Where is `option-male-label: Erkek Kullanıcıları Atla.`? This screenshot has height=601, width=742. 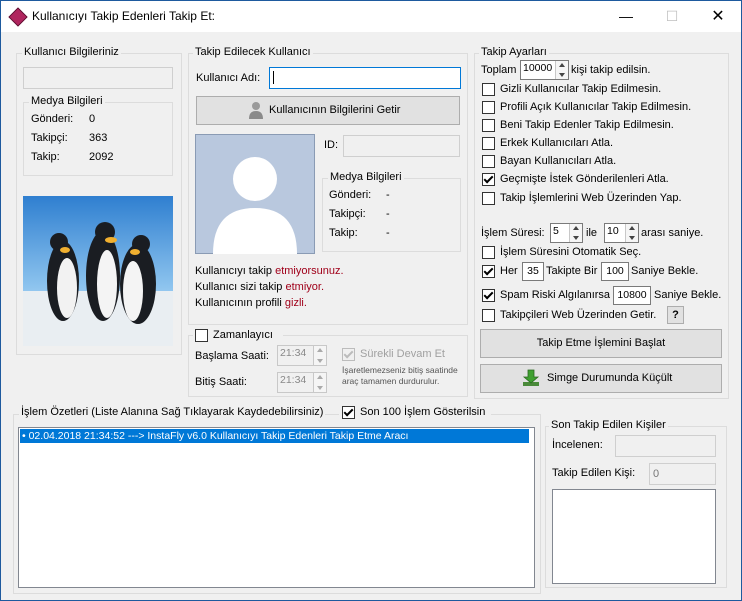
option-male-label: Erkek Kullanıcıları Atla. is located at coordinates (557, 143).